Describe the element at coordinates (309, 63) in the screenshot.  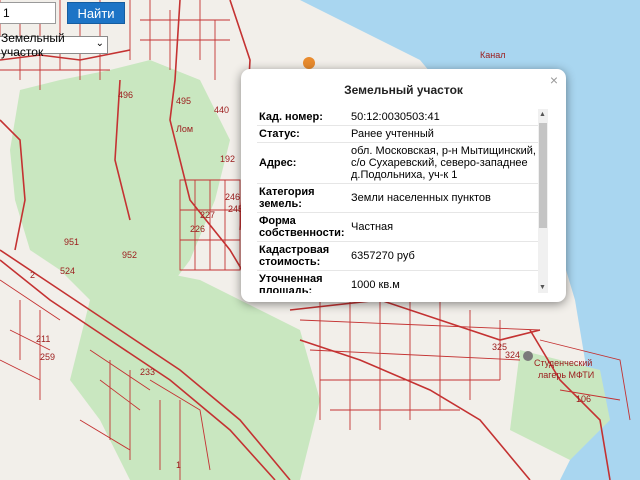
I see `poi-marker` at that location.